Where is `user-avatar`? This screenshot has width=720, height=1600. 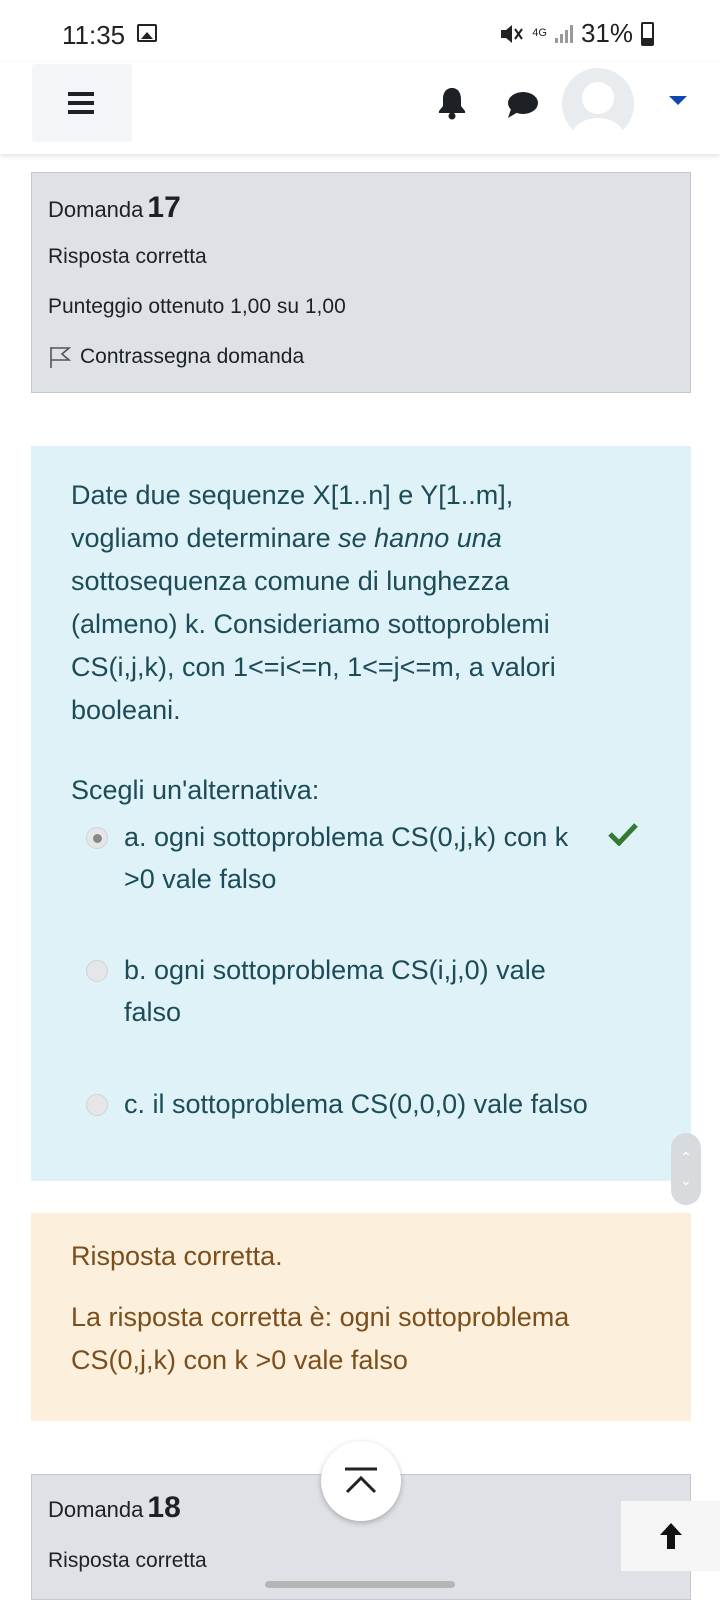 user-avatar is located at coordinates (598, 104).